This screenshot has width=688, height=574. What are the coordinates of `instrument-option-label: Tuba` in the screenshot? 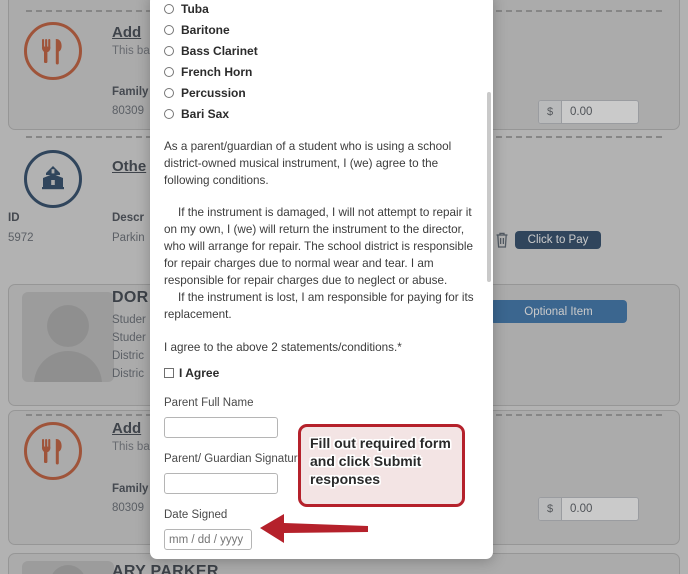 It's located at (195, 9).